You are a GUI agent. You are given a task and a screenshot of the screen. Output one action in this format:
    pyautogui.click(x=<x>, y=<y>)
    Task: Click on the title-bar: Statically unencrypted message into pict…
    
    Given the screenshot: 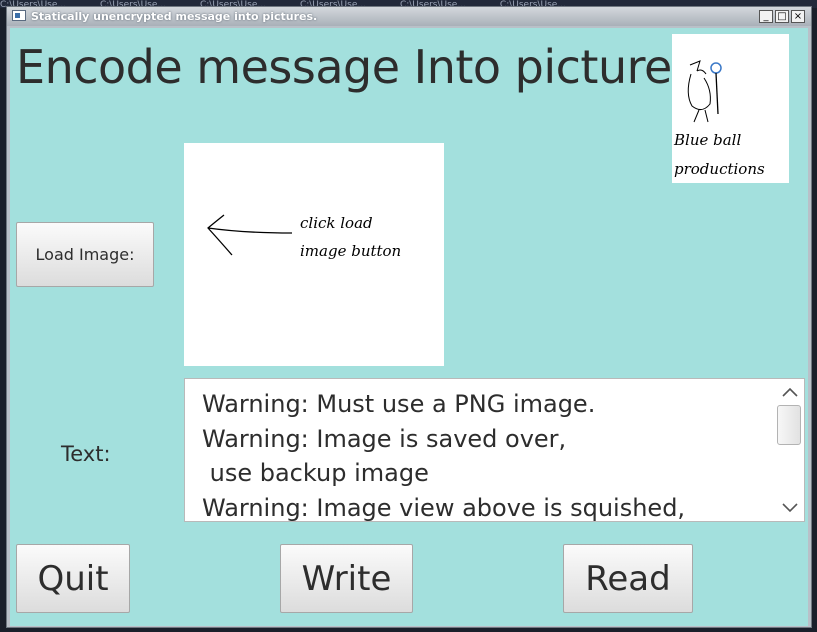 What is the action you would take?
    pyautogui.click(x=409, y=16)
    